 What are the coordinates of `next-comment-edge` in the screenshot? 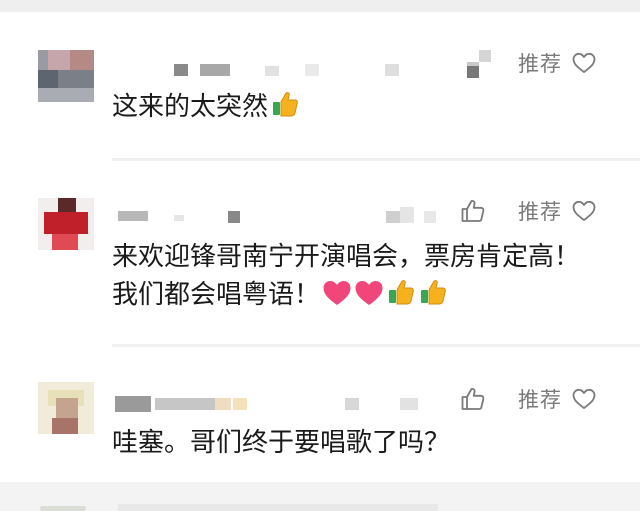 It's located at (320, 496).